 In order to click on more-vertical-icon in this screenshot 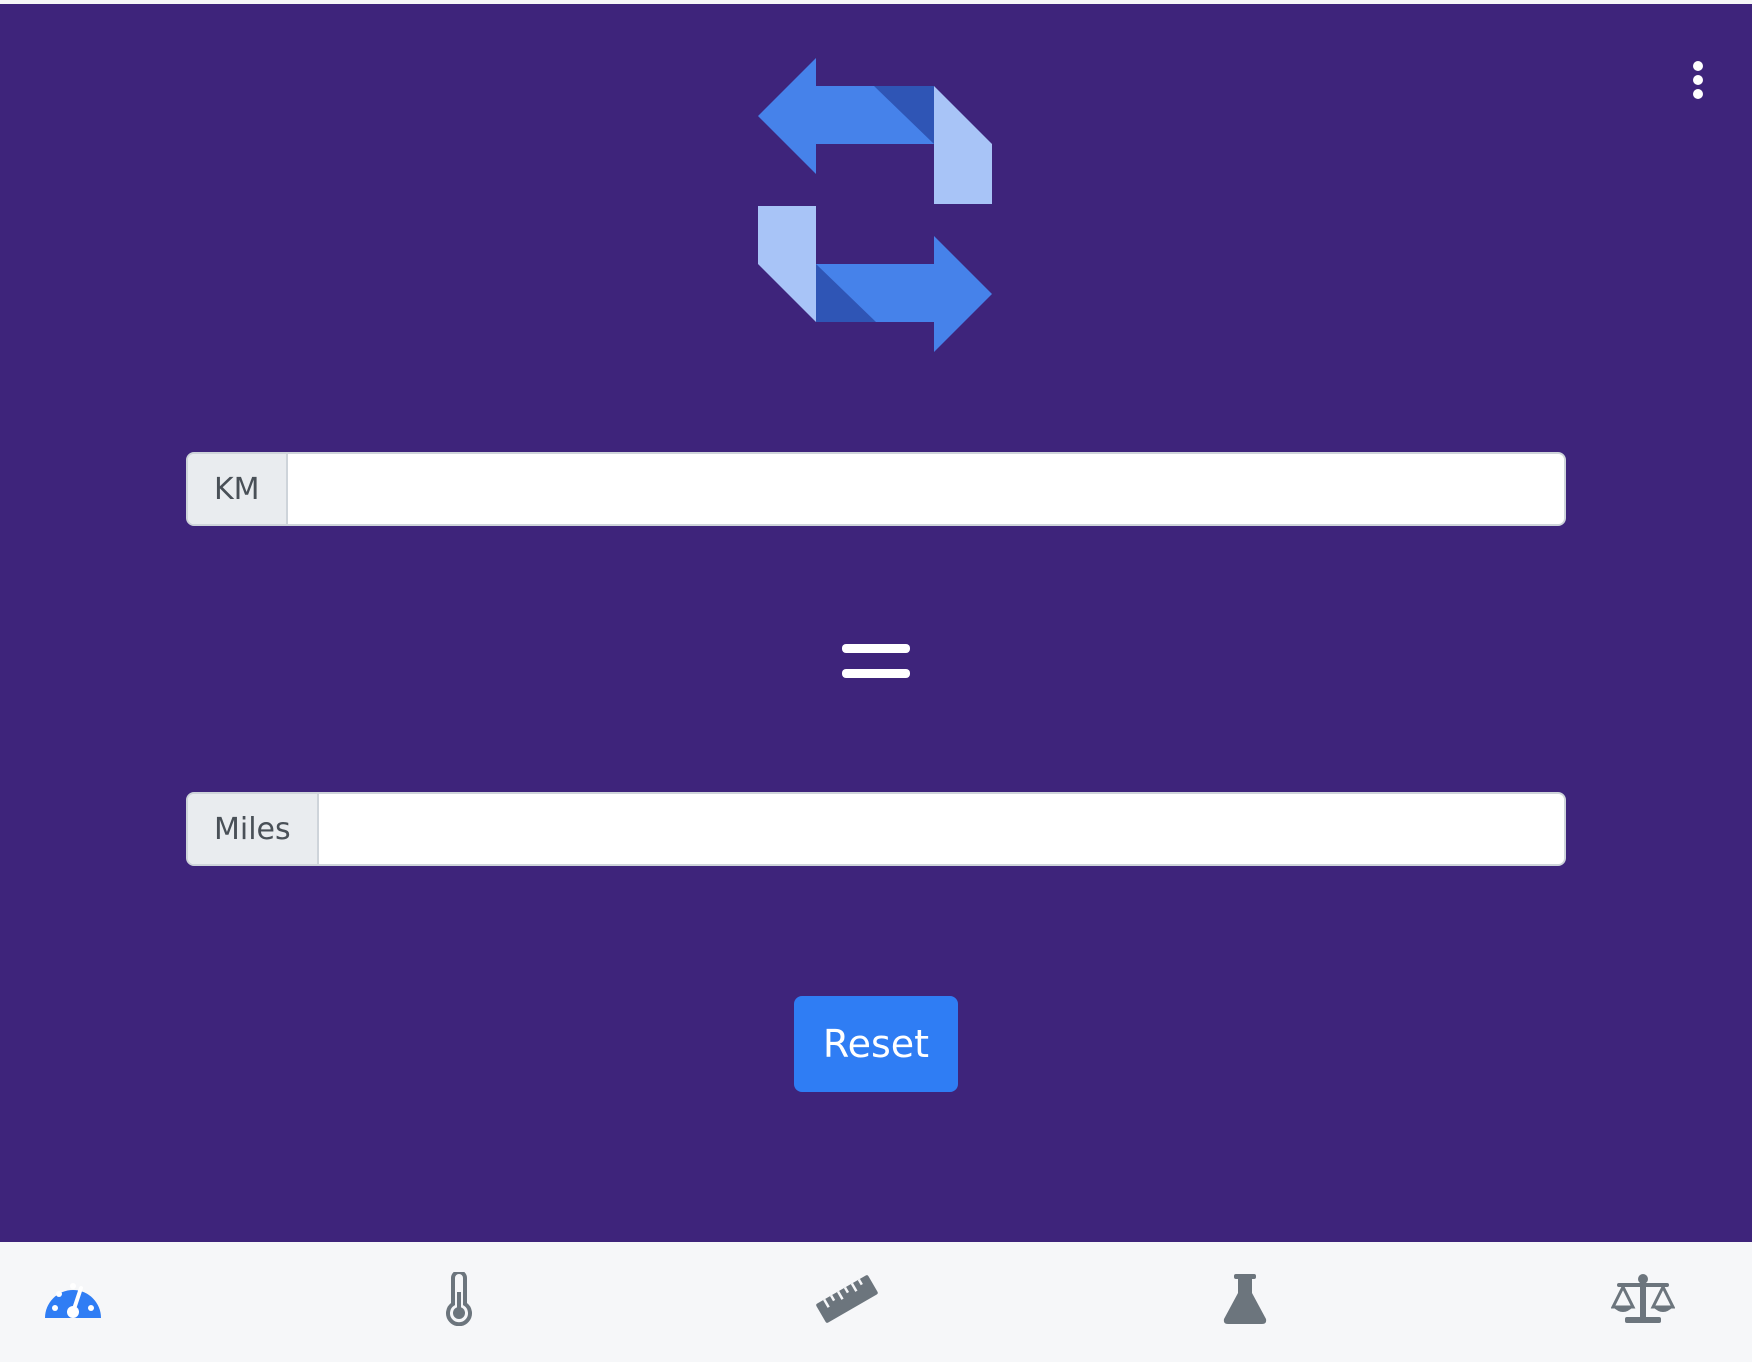, I will do `click(1698, 80)`.